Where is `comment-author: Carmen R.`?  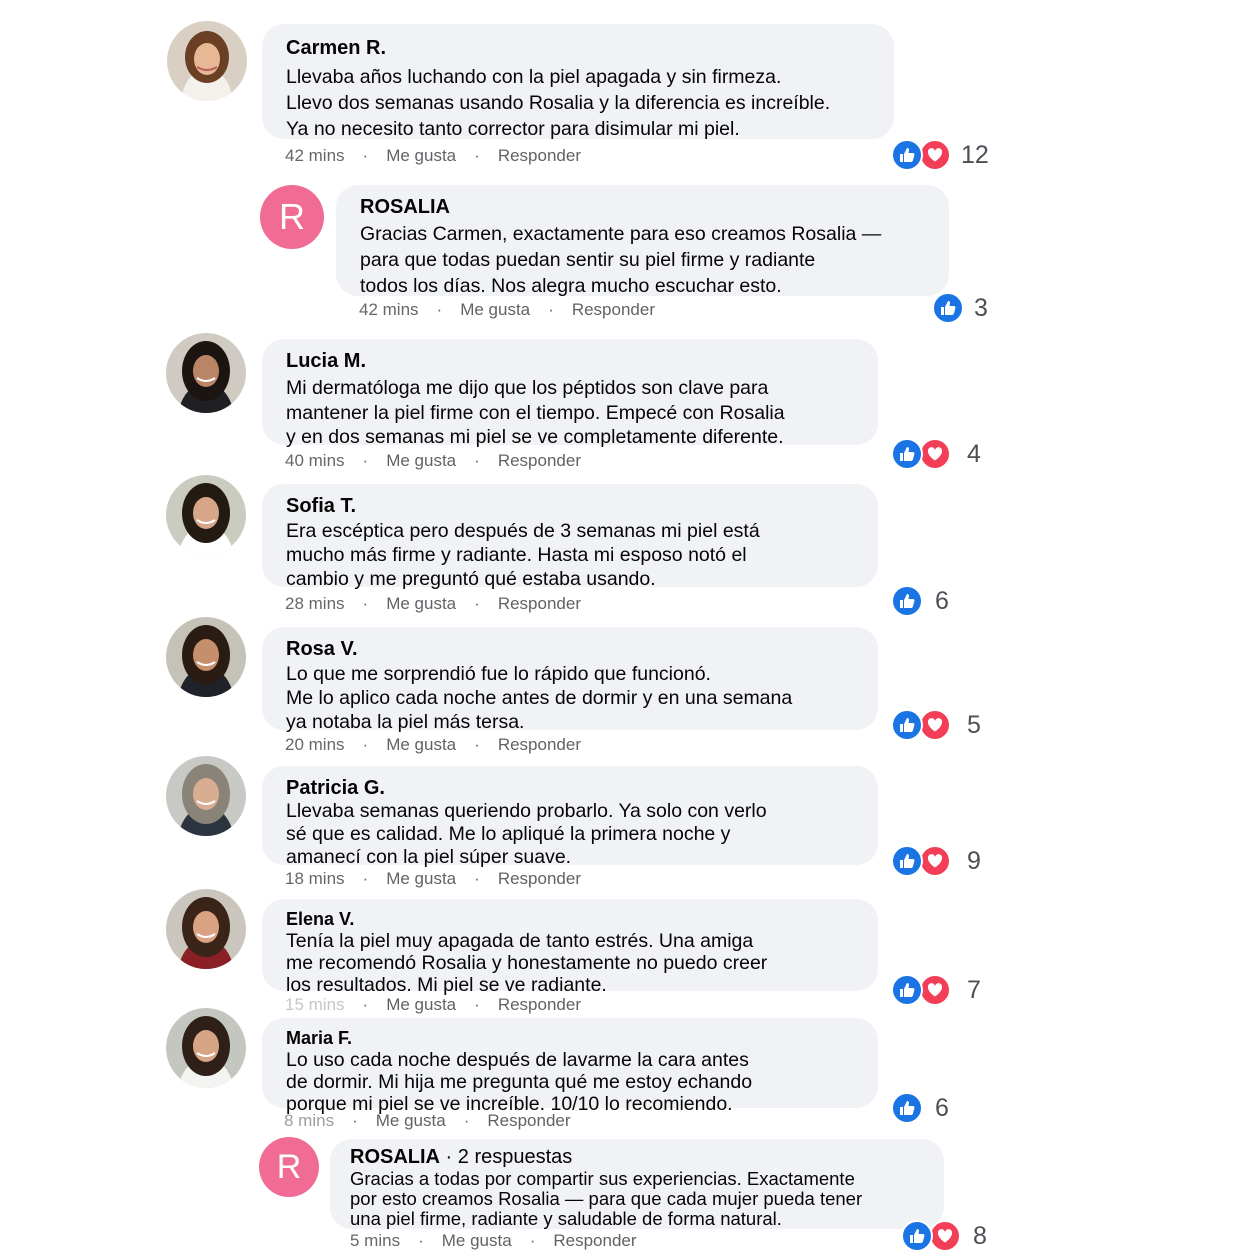
comment-author: Carmen R. is located at coordinates (578, 48).